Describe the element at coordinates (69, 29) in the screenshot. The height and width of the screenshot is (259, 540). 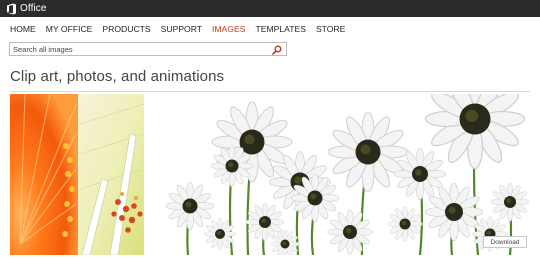
I see `nav-my-office: MY OFFICE` at that location.